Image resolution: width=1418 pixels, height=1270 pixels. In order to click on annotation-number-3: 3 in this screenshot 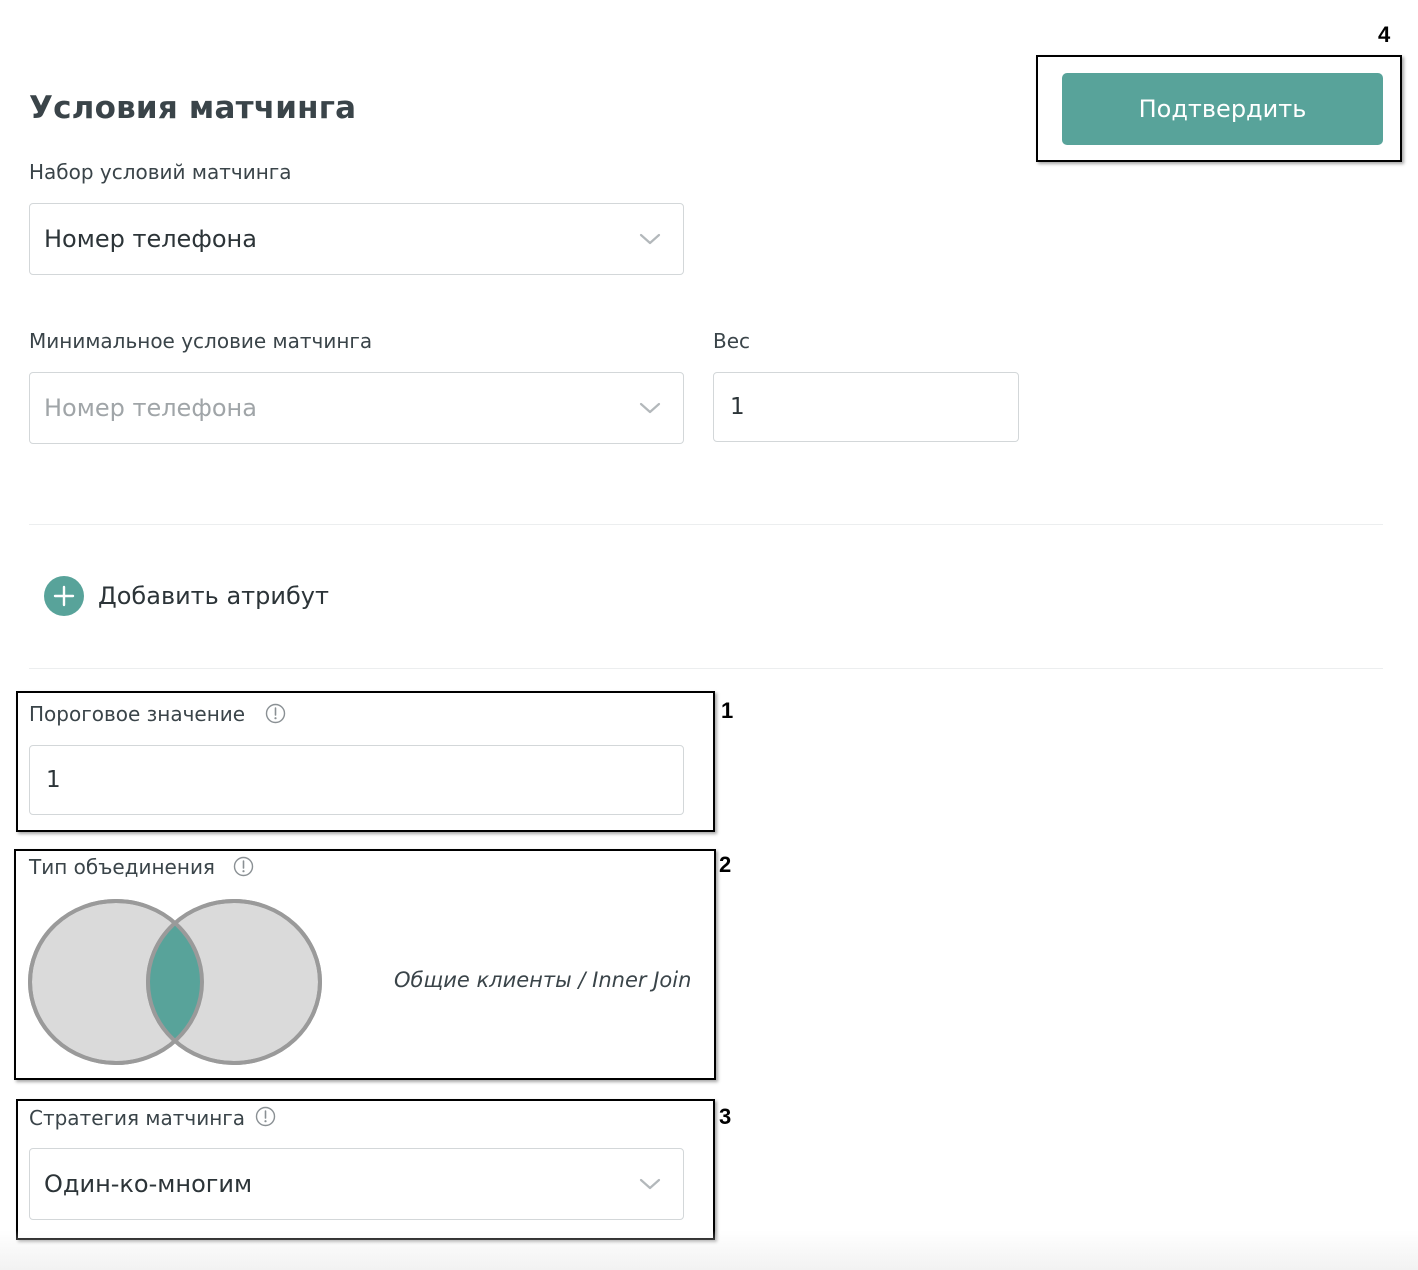, I will do `click(725, 1116)`.